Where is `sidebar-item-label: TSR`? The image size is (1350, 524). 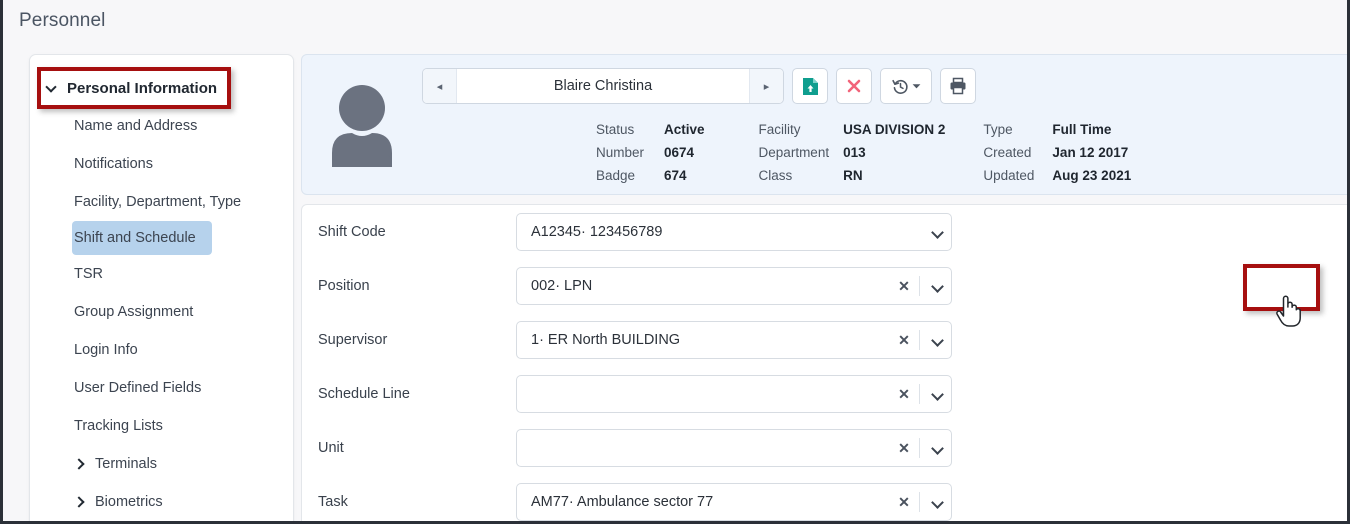 sidebar-item-label: TSR is located at coordinates (88, 274).